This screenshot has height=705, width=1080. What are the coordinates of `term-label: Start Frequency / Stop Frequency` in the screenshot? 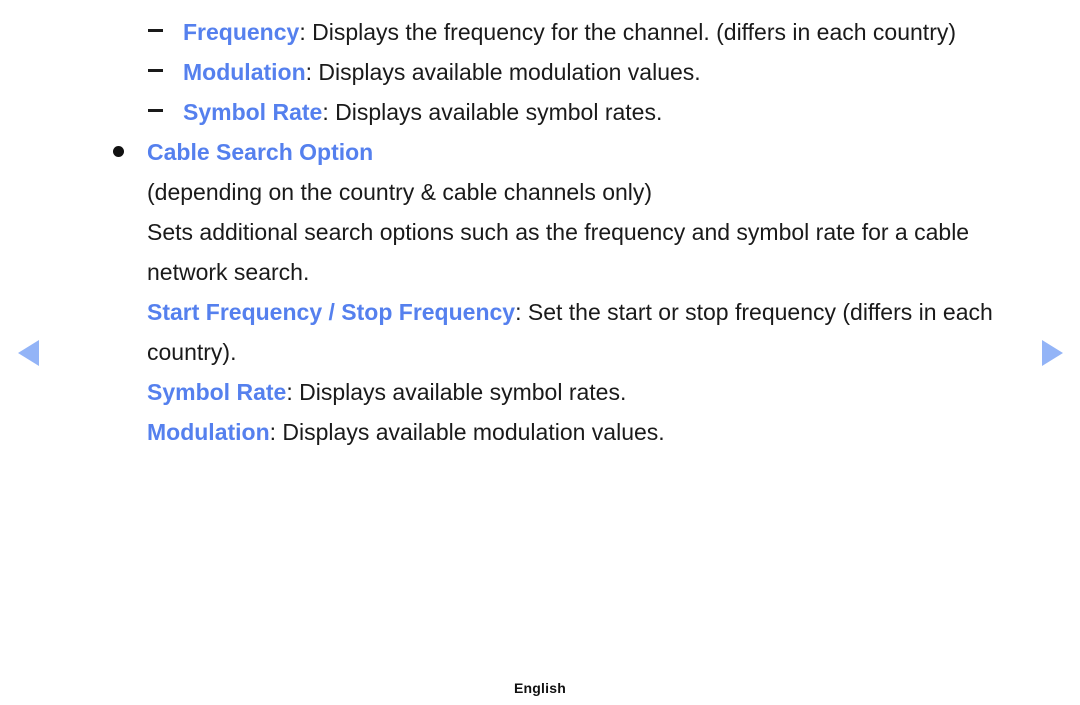 It's located at (331, 312).